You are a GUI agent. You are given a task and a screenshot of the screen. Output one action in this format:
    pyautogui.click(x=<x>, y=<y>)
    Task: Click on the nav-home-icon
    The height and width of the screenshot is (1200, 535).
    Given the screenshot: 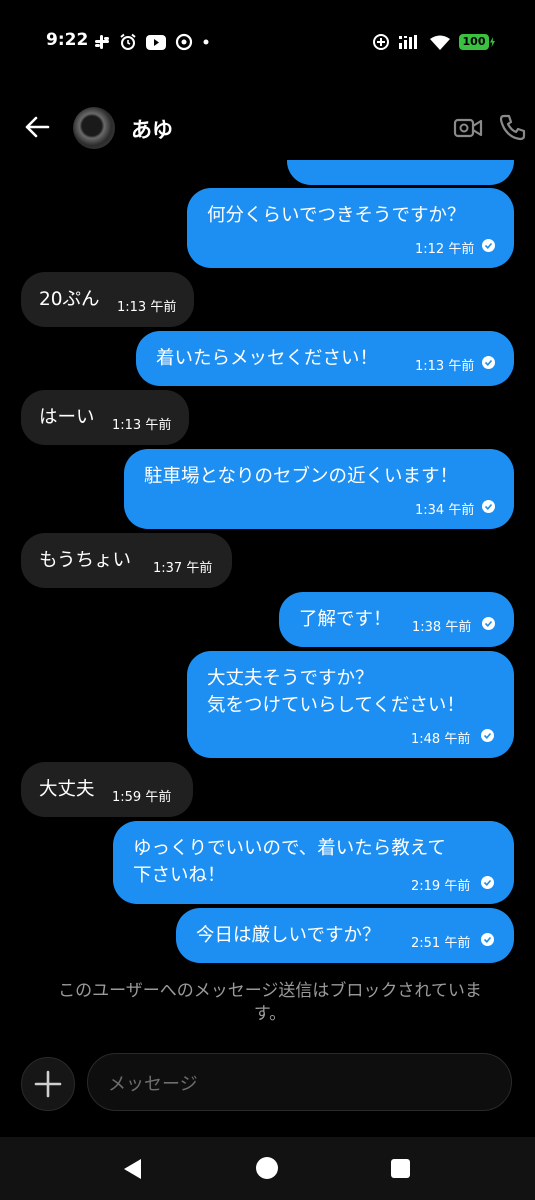 What is the action you would take?
    pyautogui.click(x=267, y=1168)
    